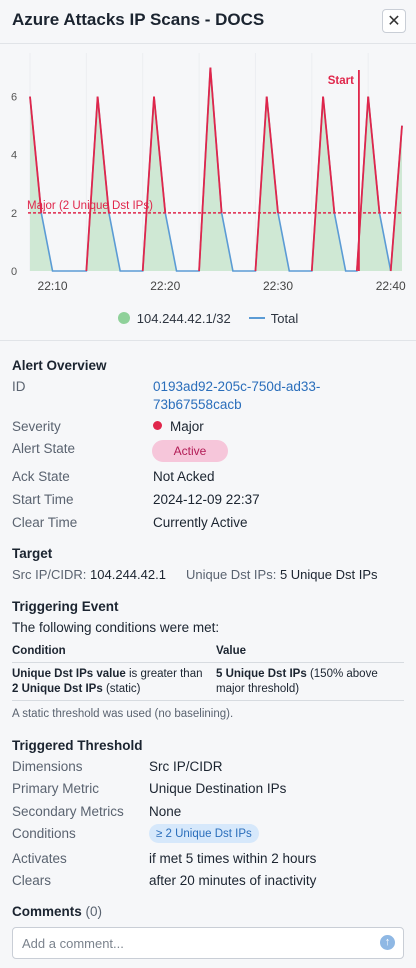 The width and height of the screenshot is (416, 968). What do you see at coordinates (39, 858) in the screenshot?
I see `activates-label: Activates` at bounding box center [39, 858].